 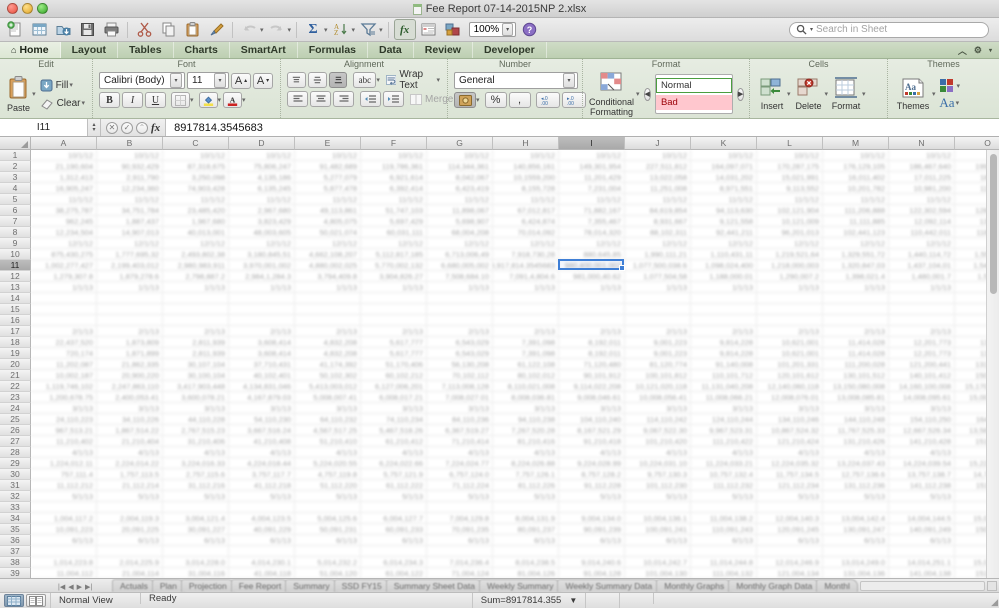 What do you see at coordinates (326, 30) in the screenshot?
I see `autosum-dropdown-icon: ▾` at bounding box center [326, 30].